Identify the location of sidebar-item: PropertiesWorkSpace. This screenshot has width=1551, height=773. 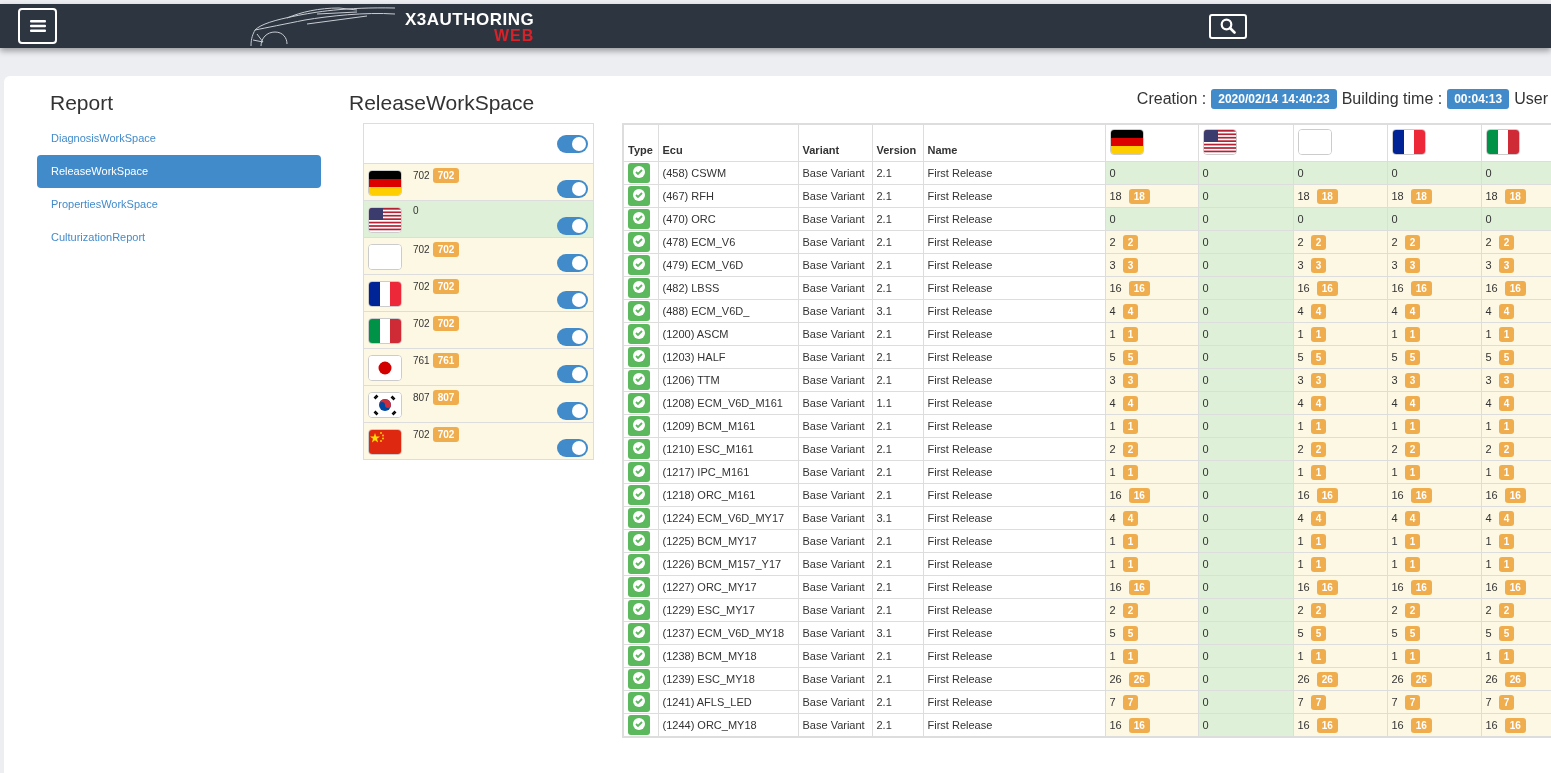
(179, 204).